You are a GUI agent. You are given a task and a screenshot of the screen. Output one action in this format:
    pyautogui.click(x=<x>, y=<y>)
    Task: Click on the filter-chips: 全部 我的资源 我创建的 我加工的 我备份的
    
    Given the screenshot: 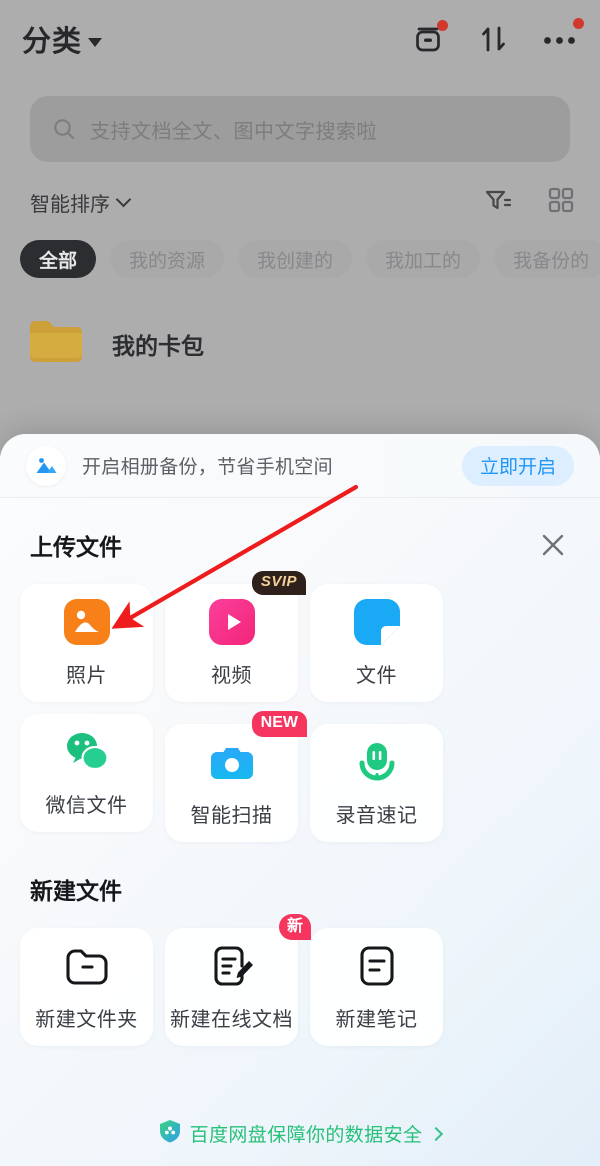 What is the action you would take?
    pyautogui.click(x=310, y=259)
    